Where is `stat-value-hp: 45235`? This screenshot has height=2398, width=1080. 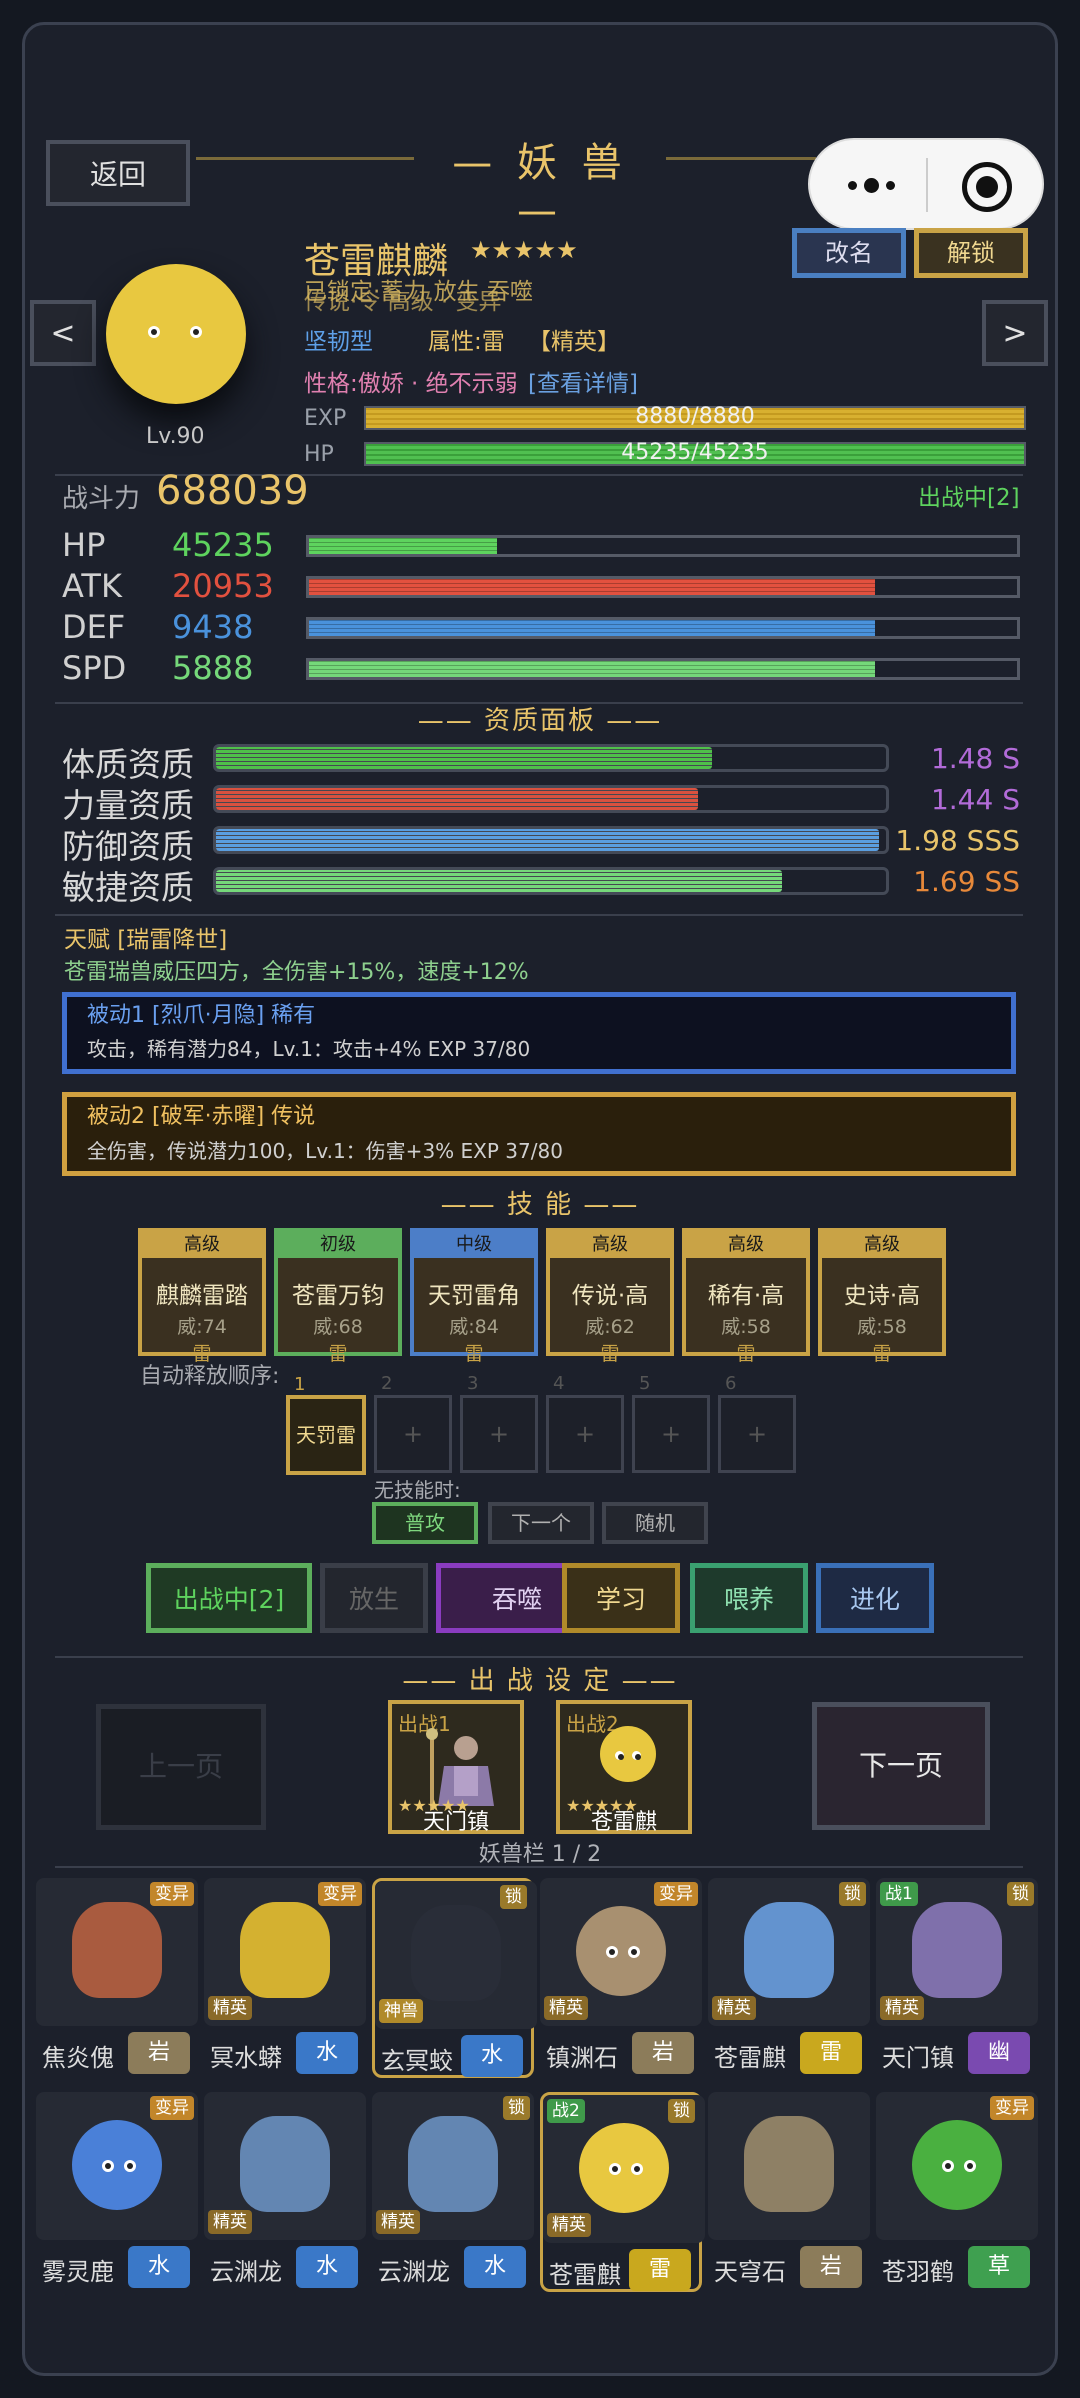
stat-value-hp: 45235 is located at coordinates (223, 545).